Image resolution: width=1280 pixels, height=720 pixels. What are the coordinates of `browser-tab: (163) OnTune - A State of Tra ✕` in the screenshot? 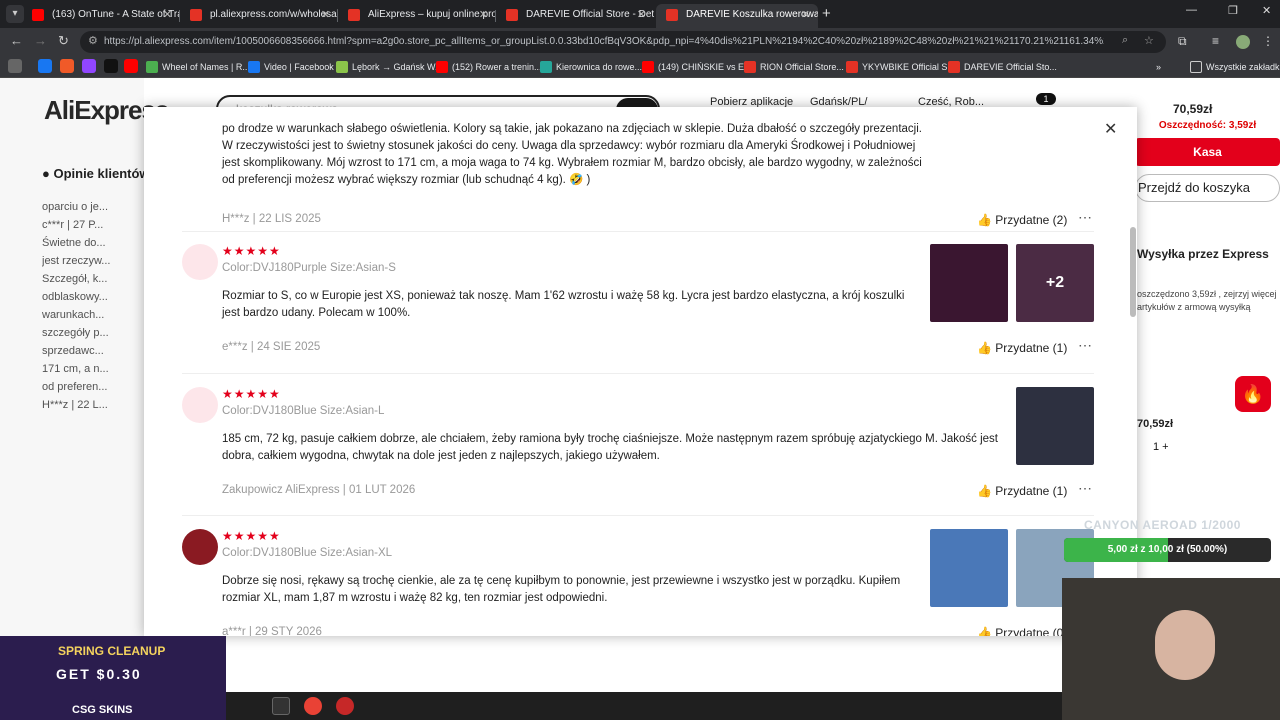 It's located at (101, 16).